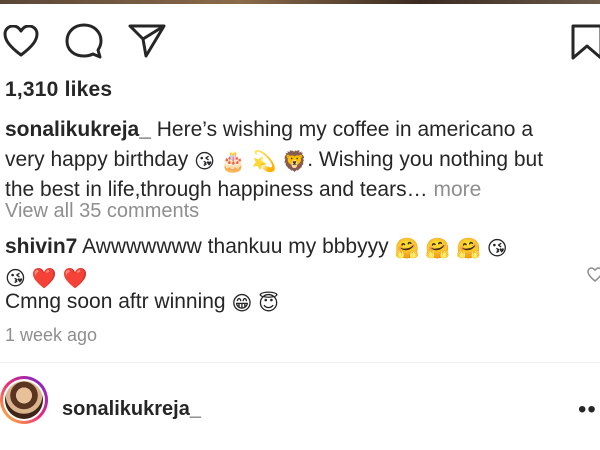 This screenshot has width=600, height=450. Describe the element at coordinates (269, 304) in the screenshot. I see `halo-face-emoji-icon: 😇` at that location.